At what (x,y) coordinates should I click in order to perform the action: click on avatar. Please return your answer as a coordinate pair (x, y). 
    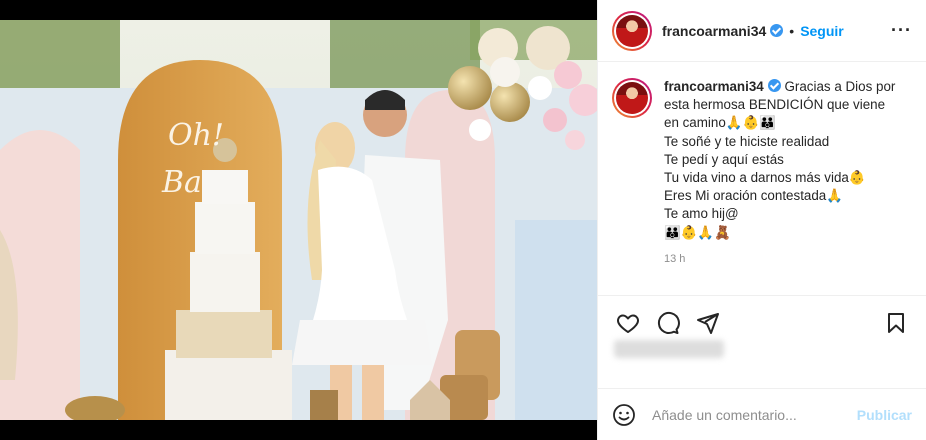
    Looking at the image, I should click on (632, 30).